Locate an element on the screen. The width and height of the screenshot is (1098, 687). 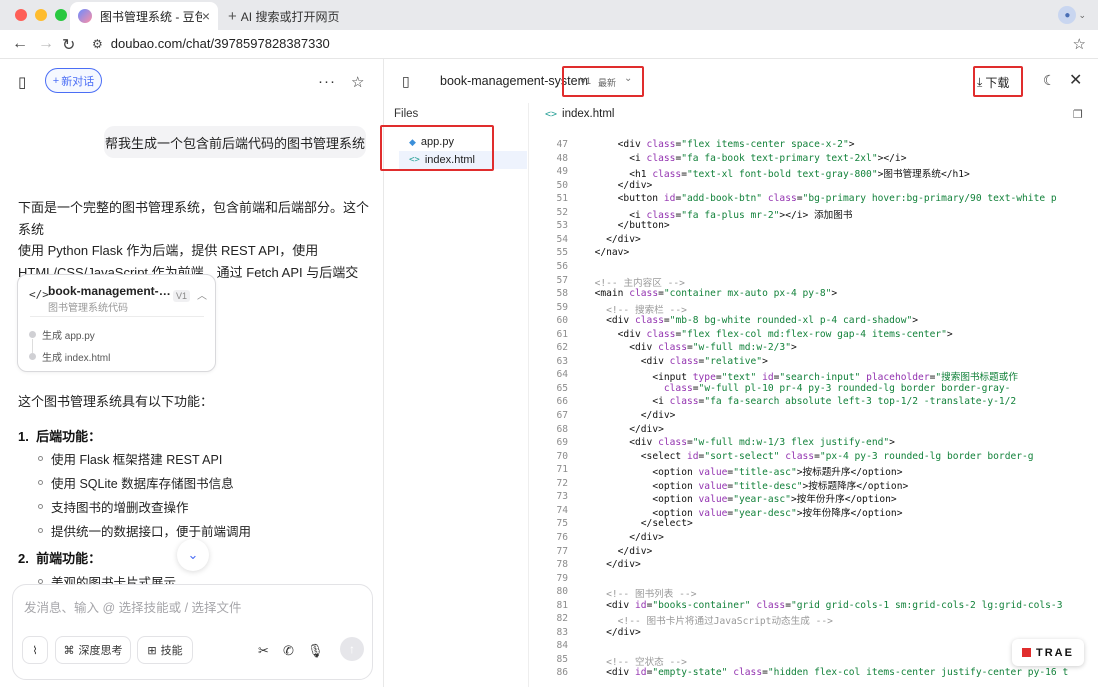
line-number: 83 is located at coordinates (562, 632).